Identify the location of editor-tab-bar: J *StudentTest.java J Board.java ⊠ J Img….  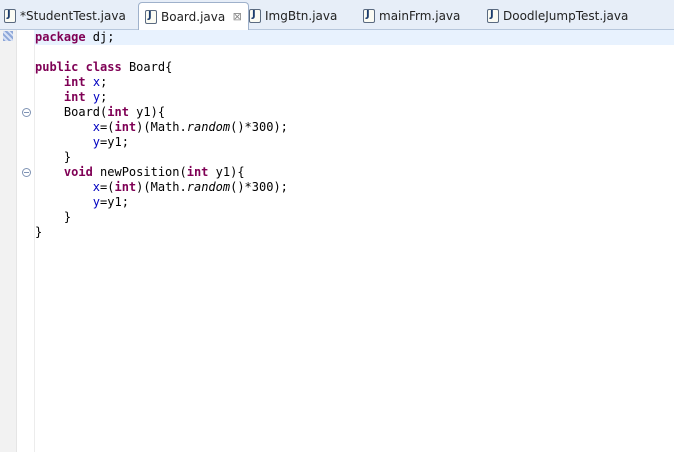
(337, 15).